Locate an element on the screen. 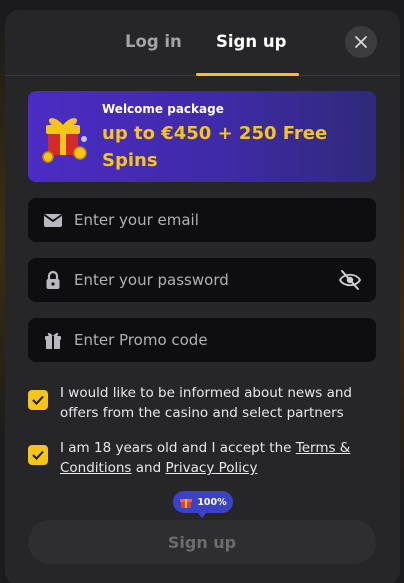  mail-icon is located at coordinates (53, 220).